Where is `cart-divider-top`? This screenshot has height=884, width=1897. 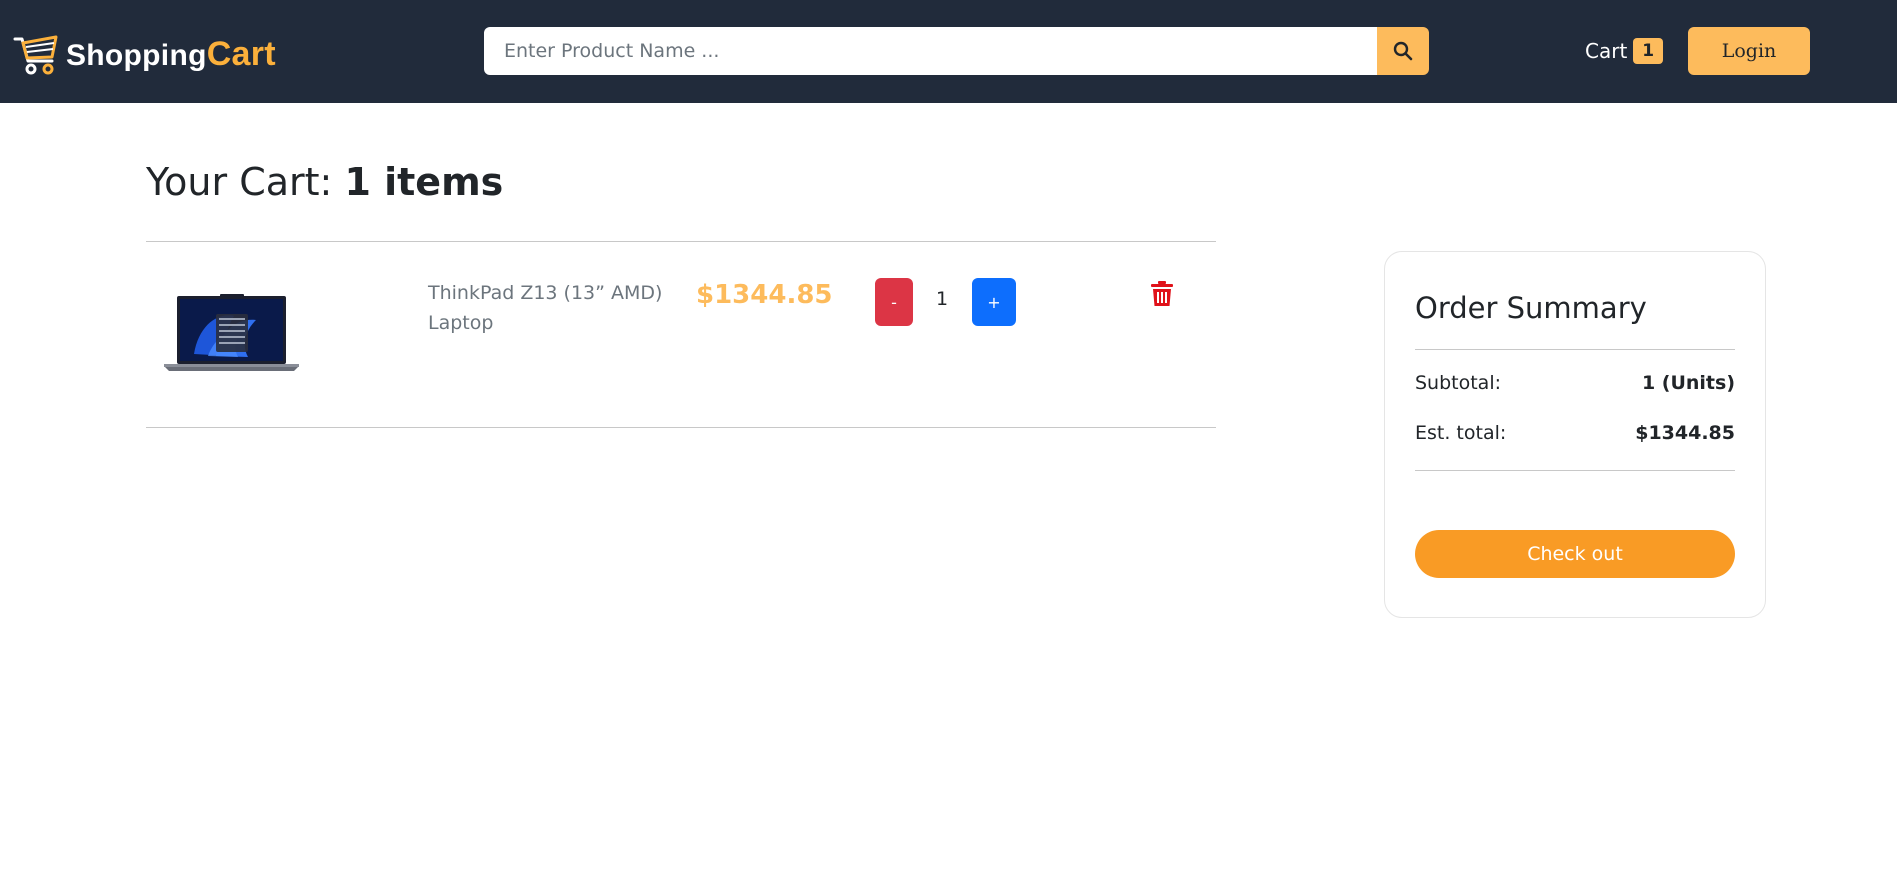
cart-divider-top is located at coordinates (681, 241).